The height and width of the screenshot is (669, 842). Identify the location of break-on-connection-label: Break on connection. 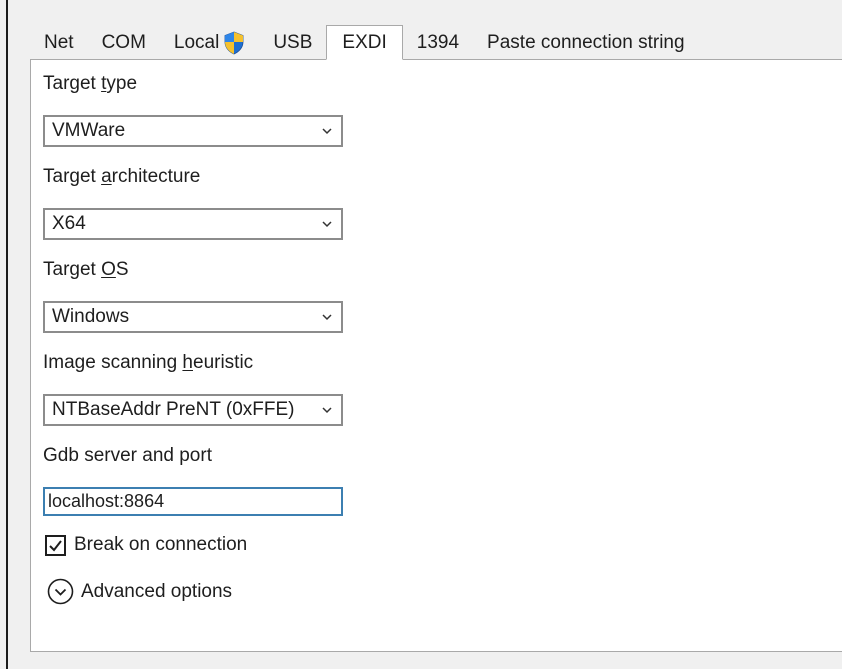
(161, 544).